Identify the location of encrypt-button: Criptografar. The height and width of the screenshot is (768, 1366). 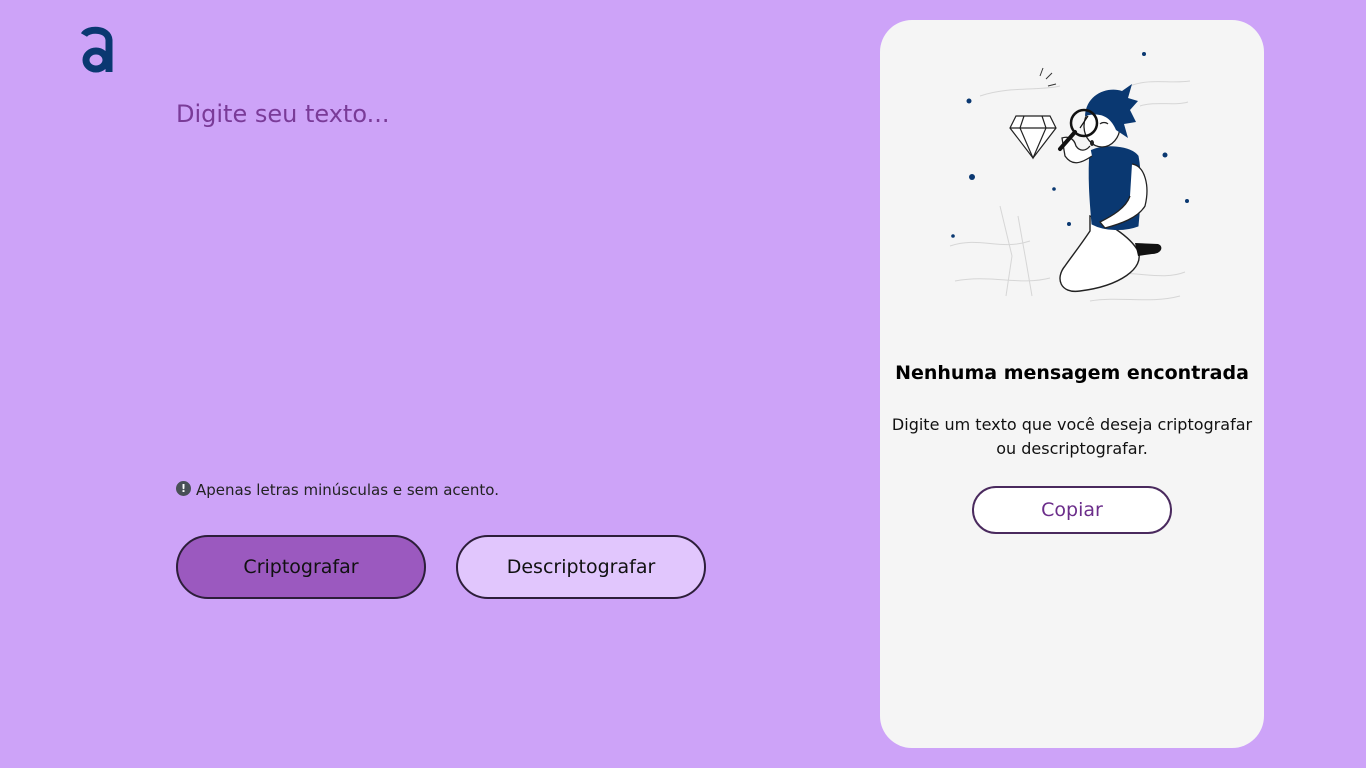
(301, 567).